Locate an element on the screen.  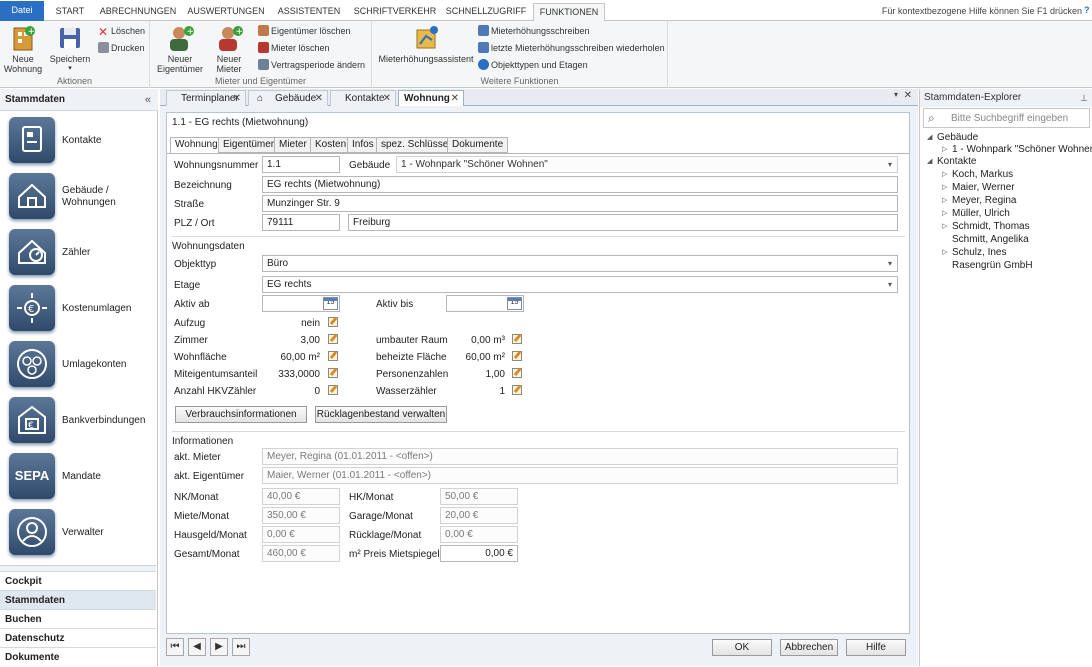
explorer-search: ⌕ Bitte Suchbegriff eingeben is located at coordinates (1006, 118).